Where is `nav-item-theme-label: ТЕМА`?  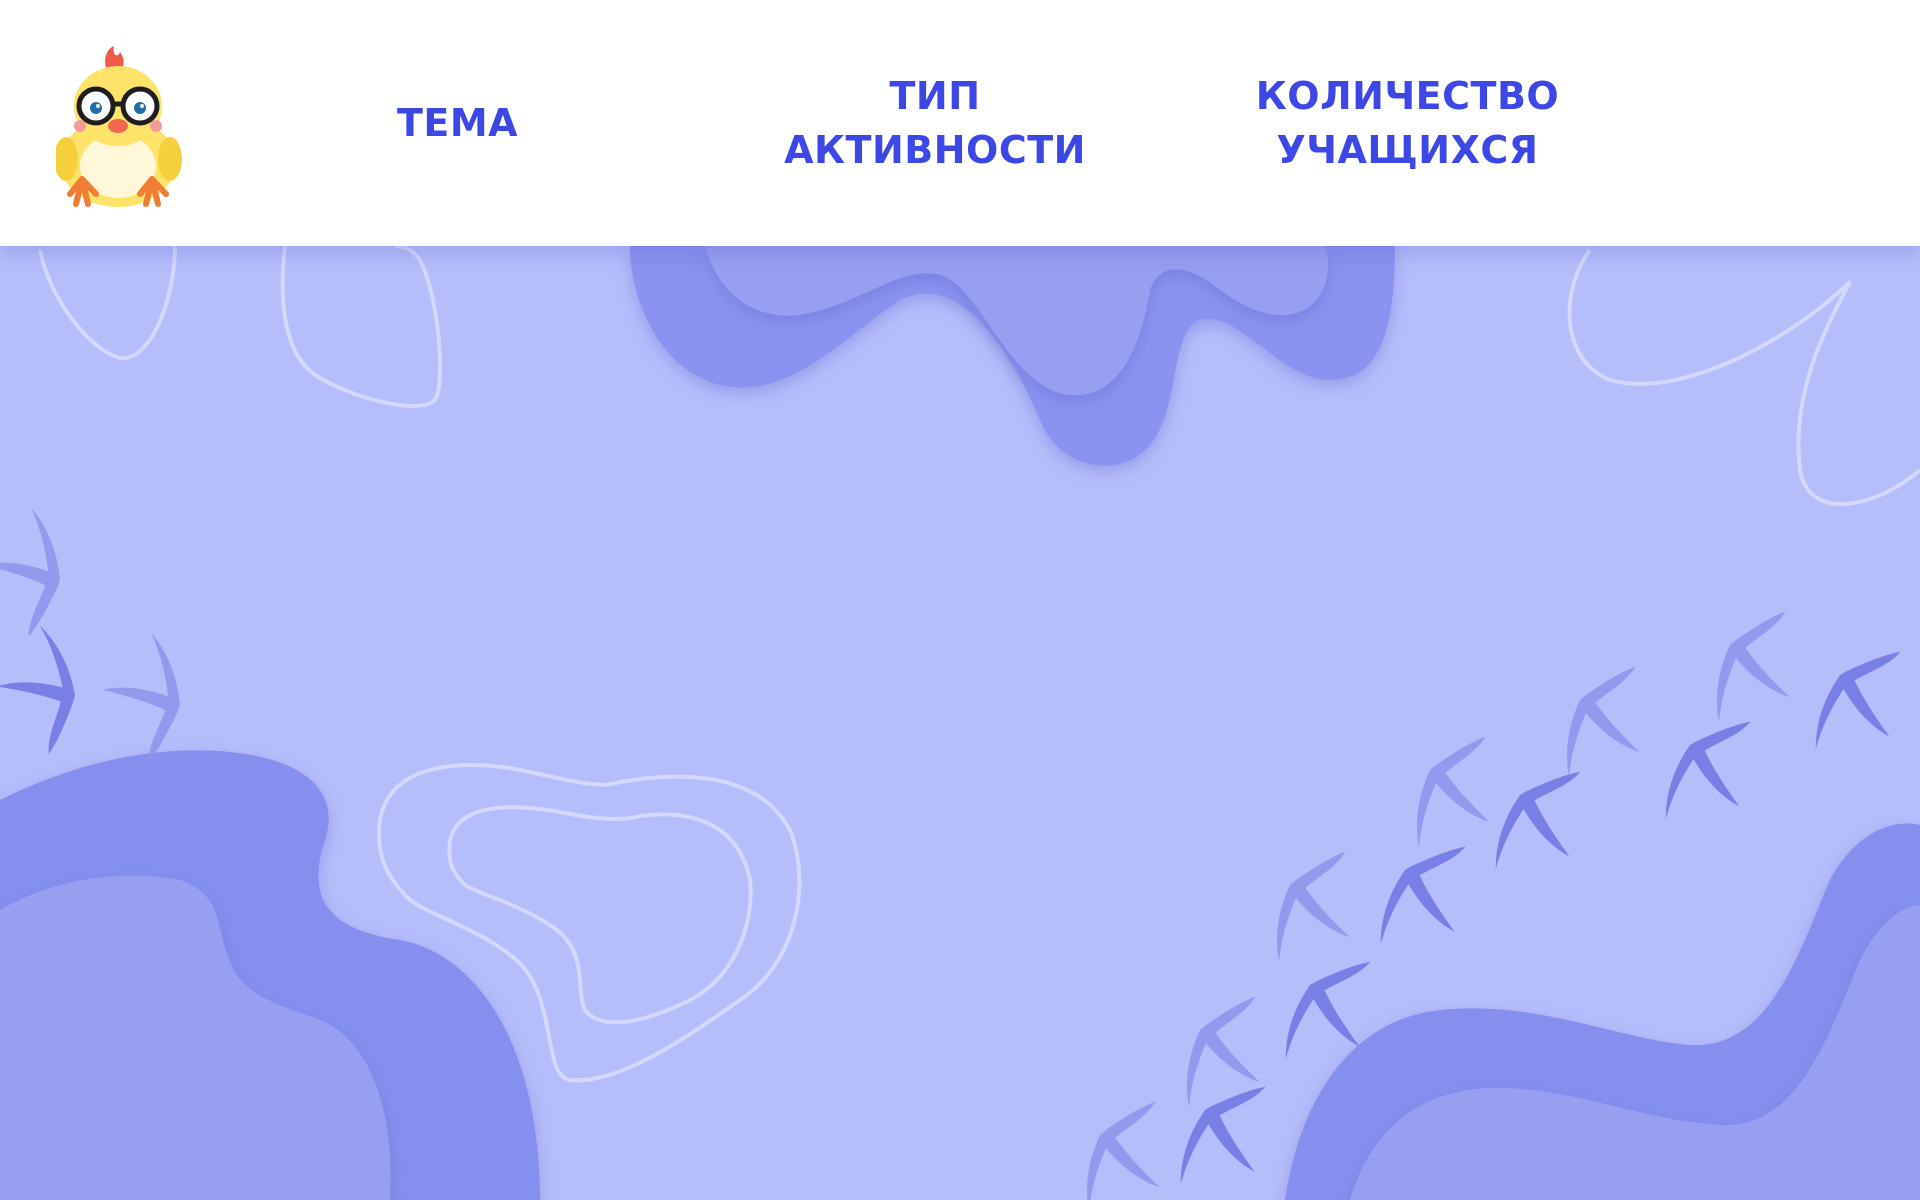 nav-item-theme-label: ТЕМА is located at coordinates (457, 123).